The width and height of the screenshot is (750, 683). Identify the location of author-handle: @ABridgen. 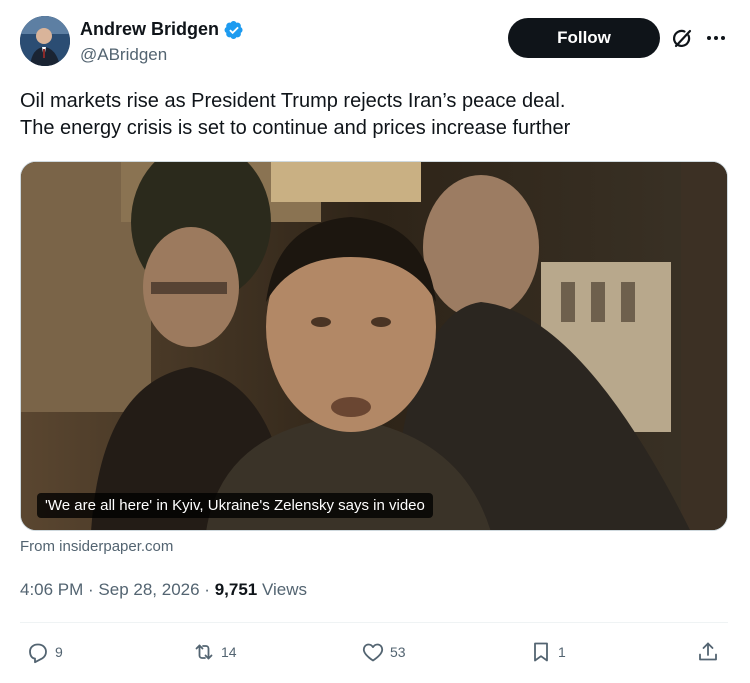
(123, 55).